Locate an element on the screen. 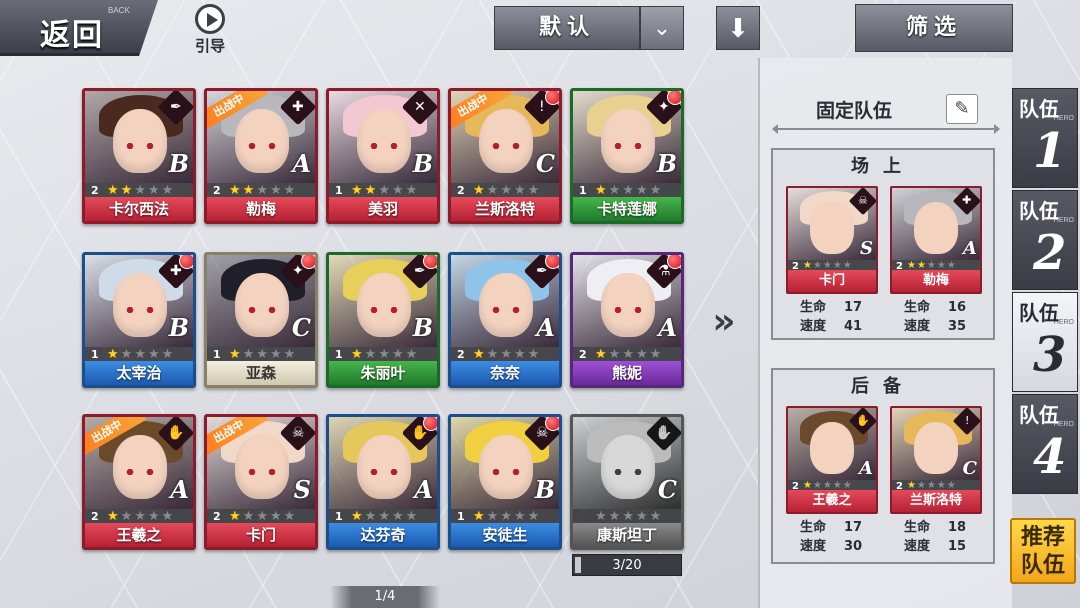  team-tab-4: 队伍 HERO 4 is located at coordinates (1045, 444).